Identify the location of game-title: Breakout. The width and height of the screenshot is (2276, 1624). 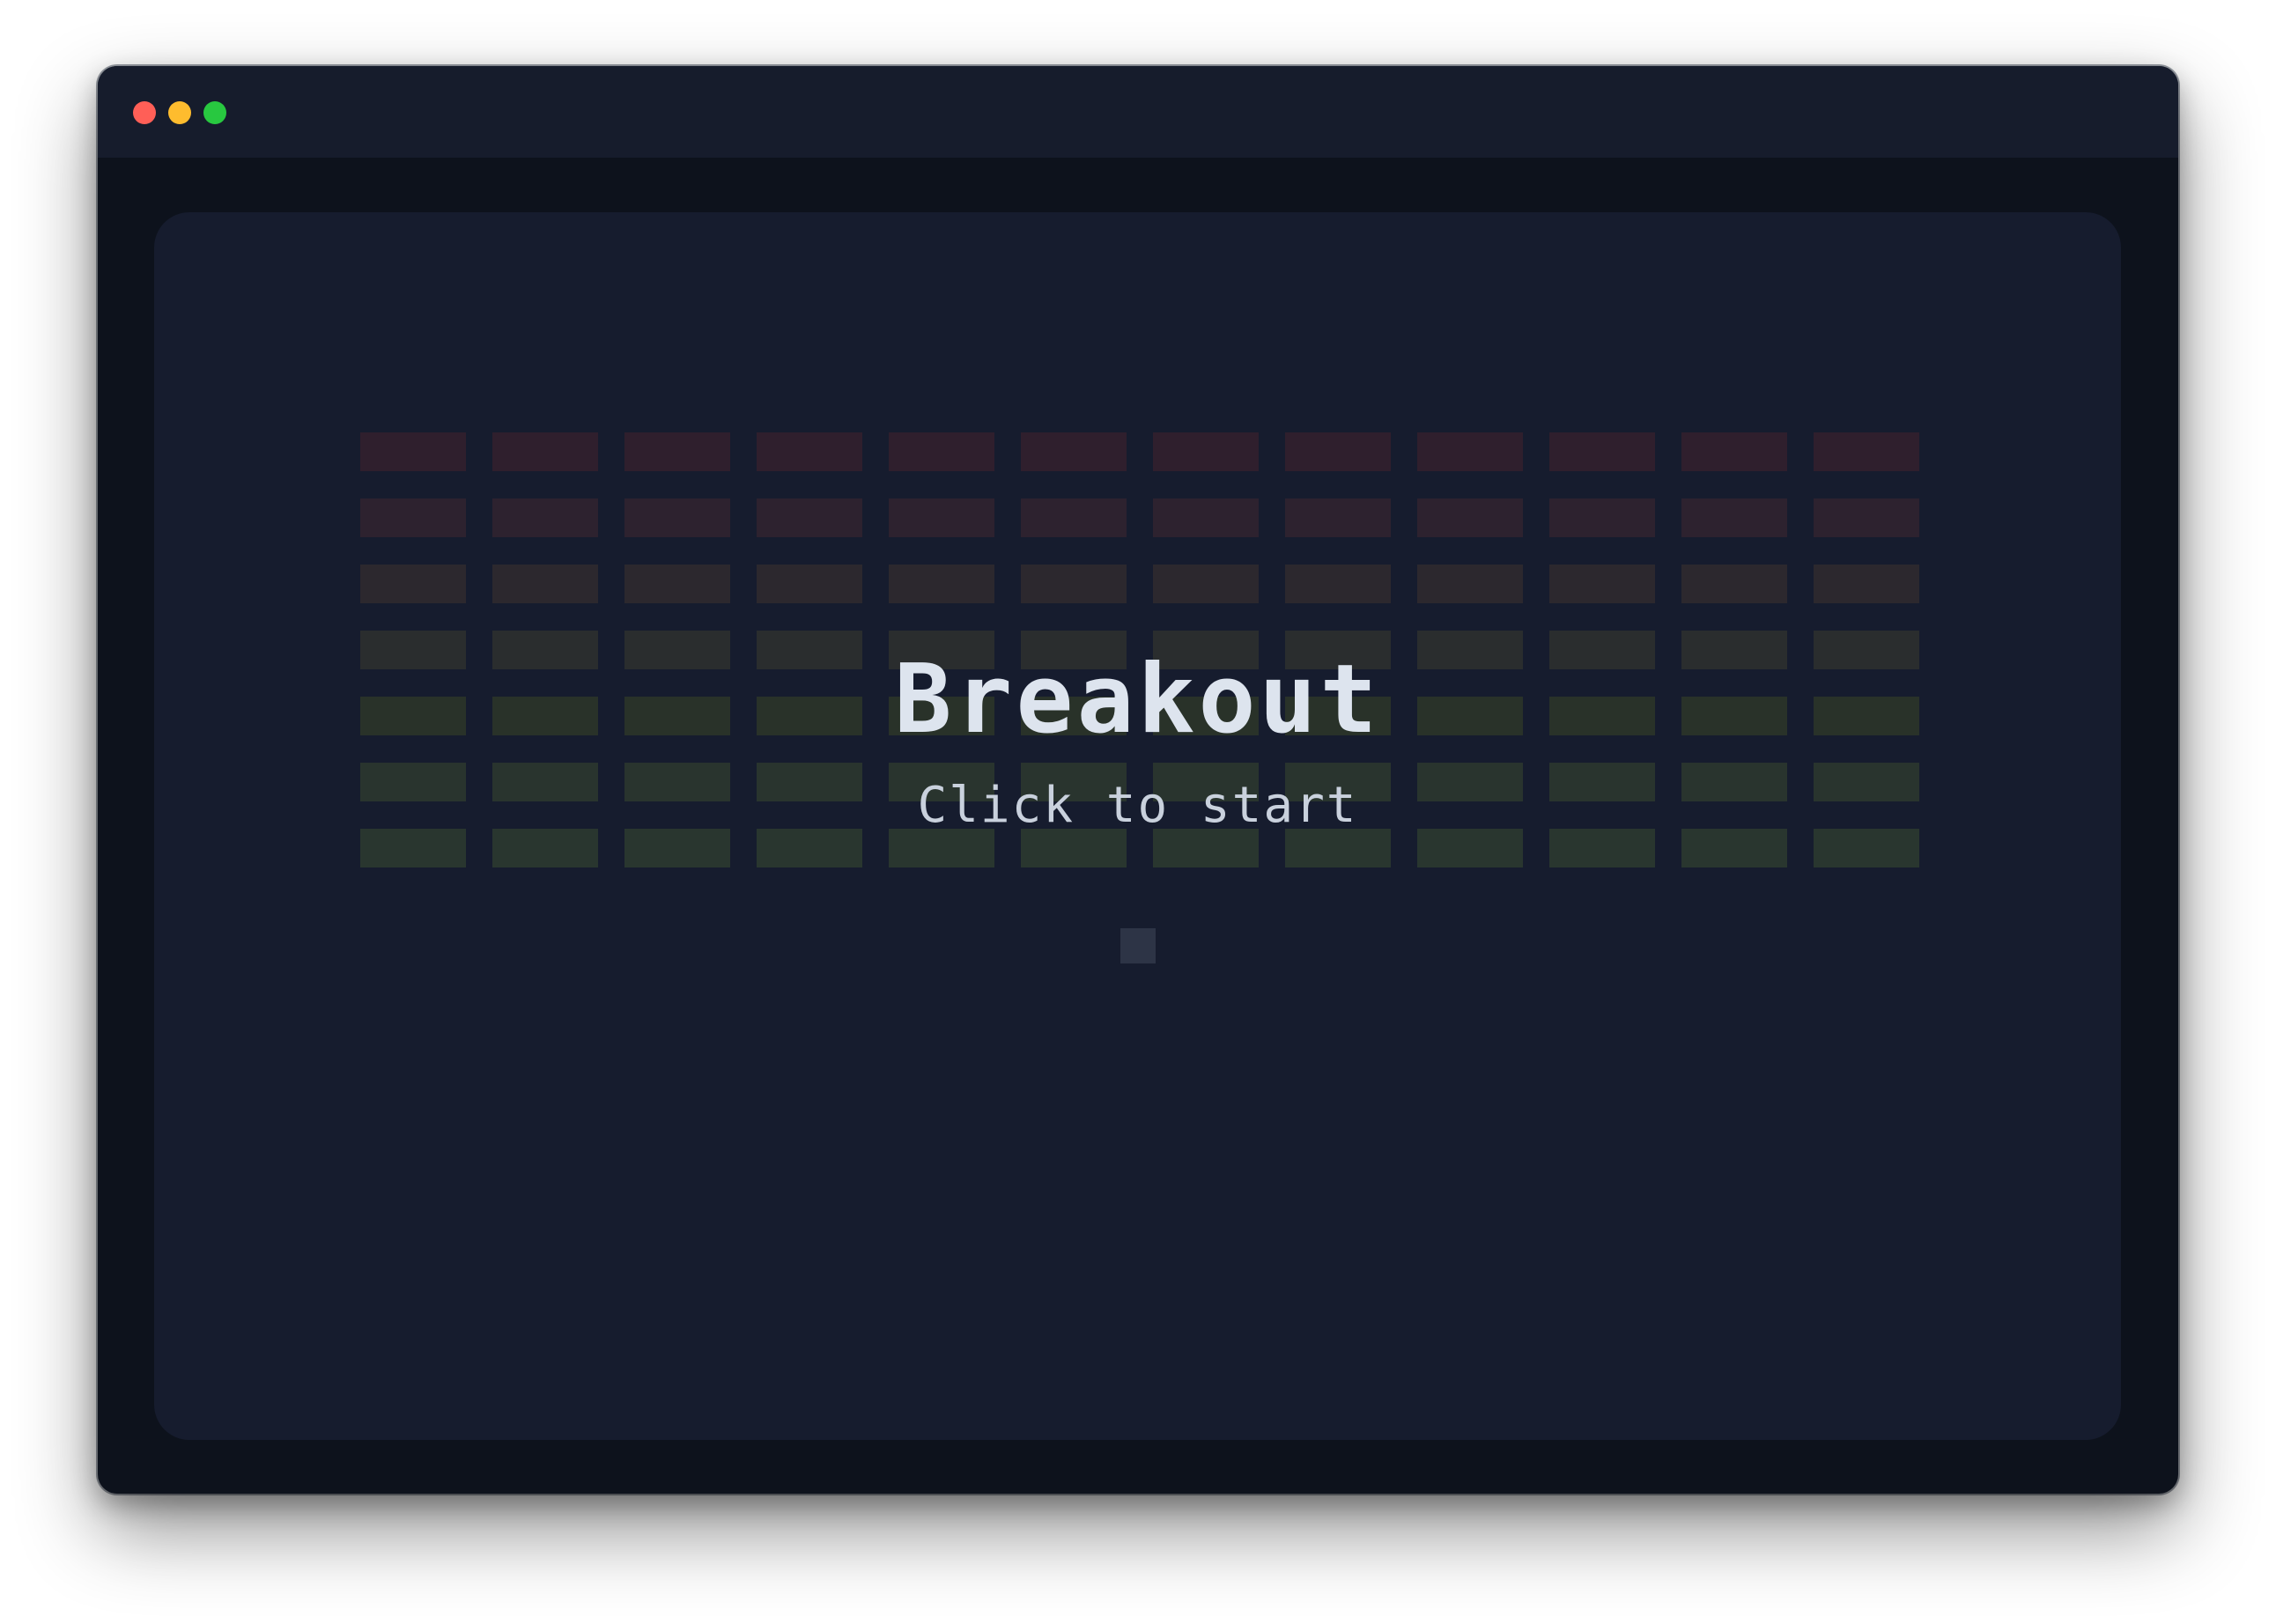
(1137, 700).